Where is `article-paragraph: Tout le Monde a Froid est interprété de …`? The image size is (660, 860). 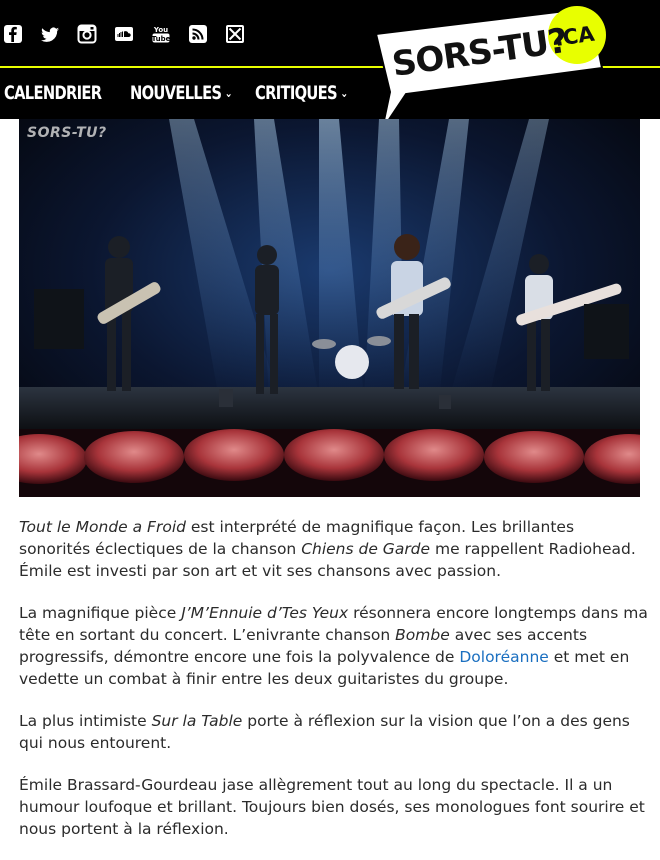
article-paragraph: Tout le Monde a Froid est interprété de … is located at coordinates (334, 549).